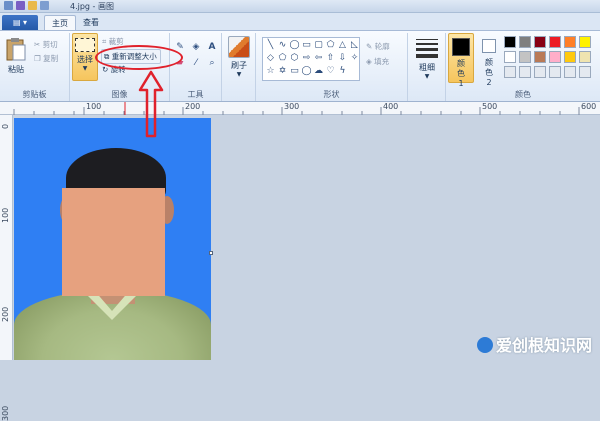  What do you see at coordinates (60, 22) in the screenshot?
I see `tab-home: 主页` at bounding box center [60, 22].